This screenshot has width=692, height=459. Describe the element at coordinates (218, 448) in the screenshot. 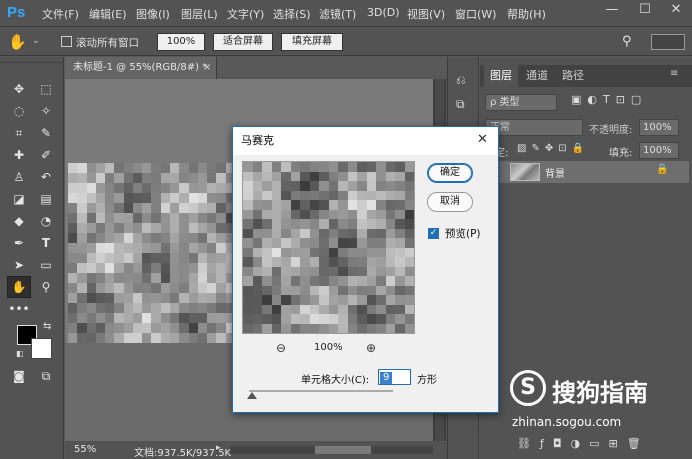

I see `status-arrow-icon: ▸` at that location.